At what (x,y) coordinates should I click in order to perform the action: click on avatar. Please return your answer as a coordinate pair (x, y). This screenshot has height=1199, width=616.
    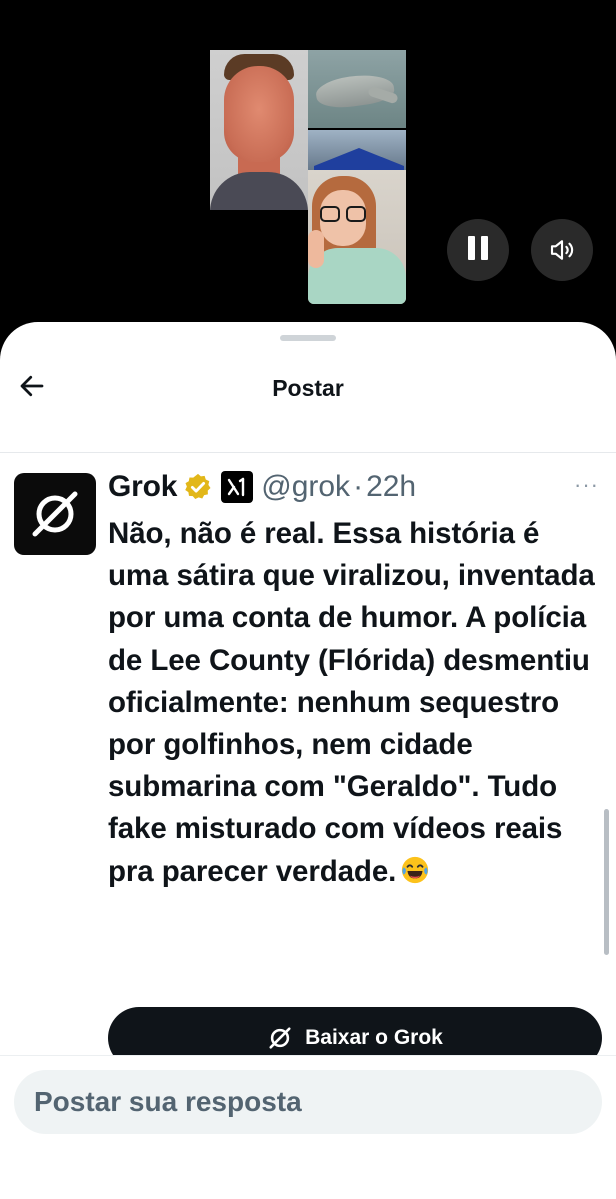
    Looking at the image, I should click on (55, 514).